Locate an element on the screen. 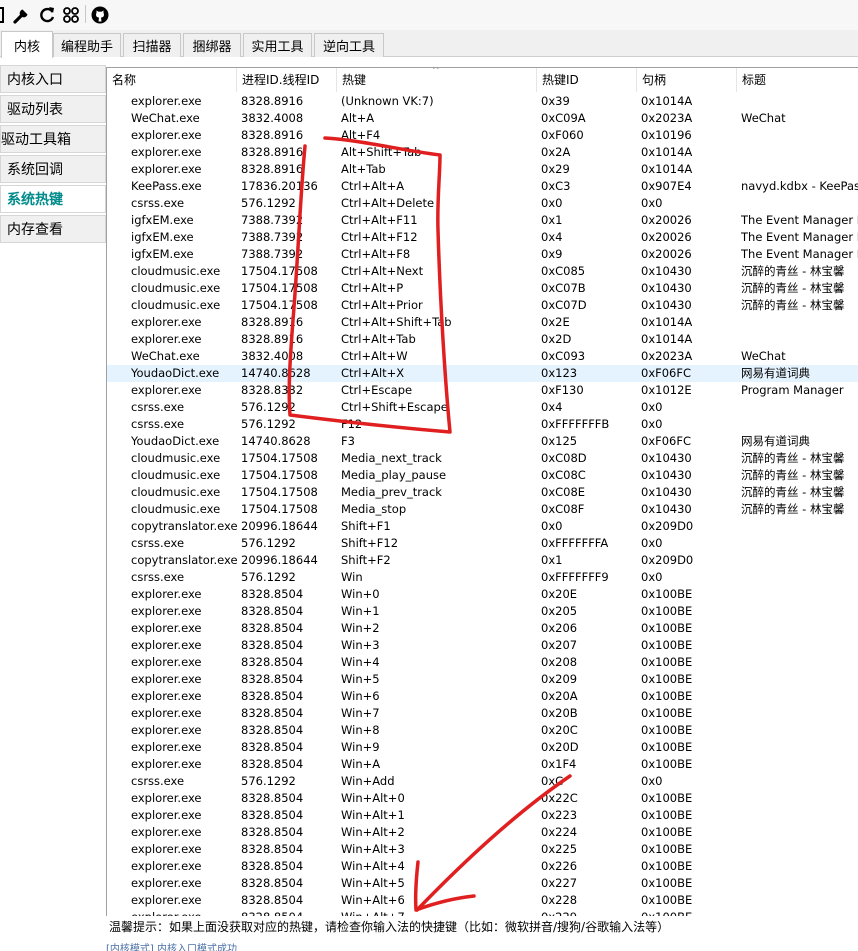 Image resolution: width=858 pixels, height=951 pixels. toolbar-edge-button is located at coordinates (3, 15).